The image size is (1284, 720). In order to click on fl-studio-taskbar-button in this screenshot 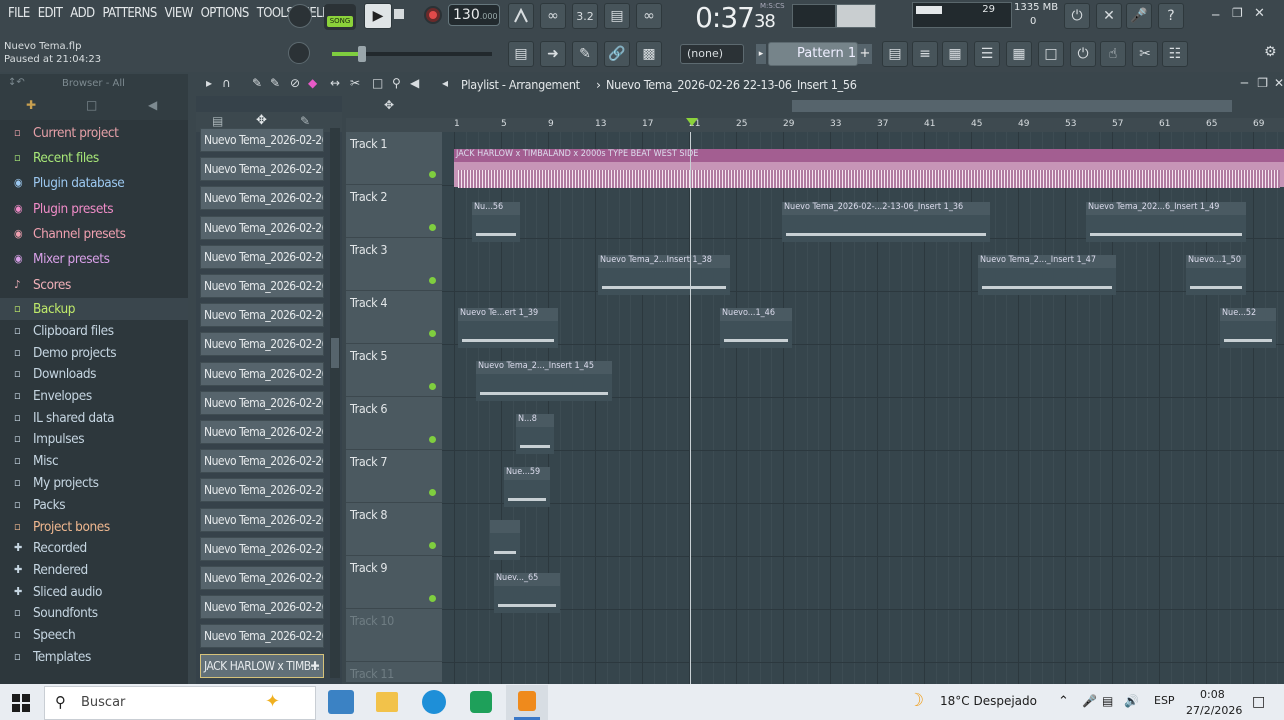, I will do `click(527, 702)`.